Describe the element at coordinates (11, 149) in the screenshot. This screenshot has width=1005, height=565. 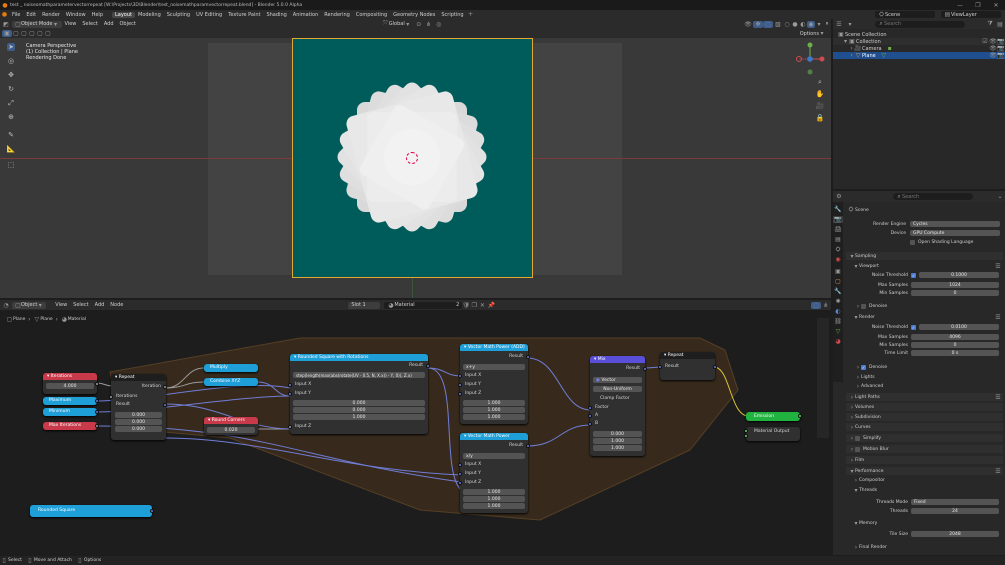
I see `measure-tool-icon: 📐` at that location.